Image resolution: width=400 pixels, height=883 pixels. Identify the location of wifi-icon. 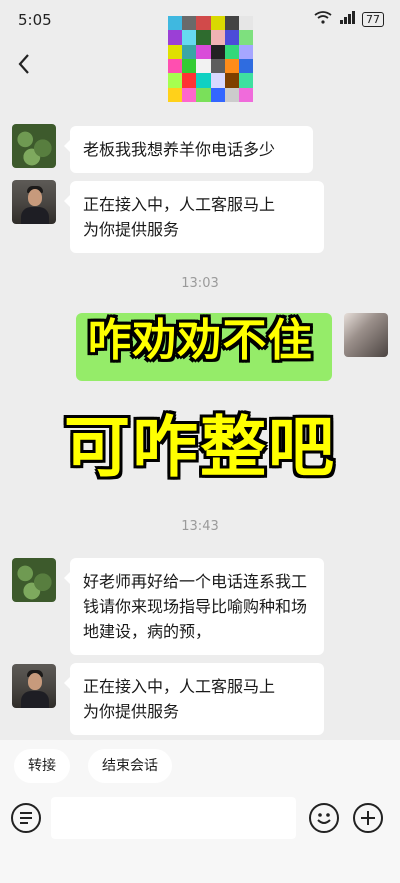
(323, 19).